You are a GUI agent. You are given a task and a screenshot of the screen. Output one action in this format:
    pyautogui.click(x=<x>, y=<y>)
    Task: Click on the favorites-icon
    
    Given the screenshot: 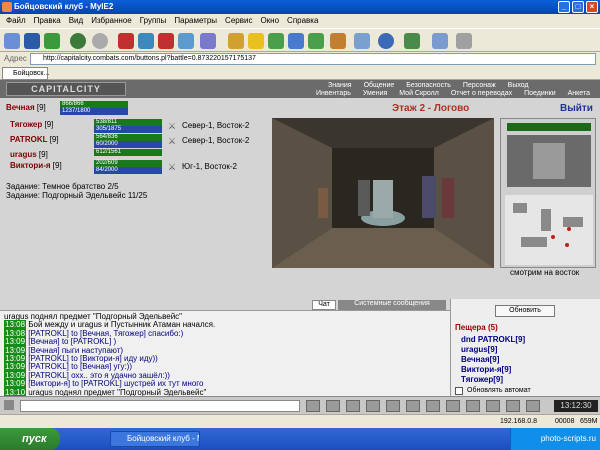 What is the action you would take?
    pyautogui.click(x=256, y=41)
    